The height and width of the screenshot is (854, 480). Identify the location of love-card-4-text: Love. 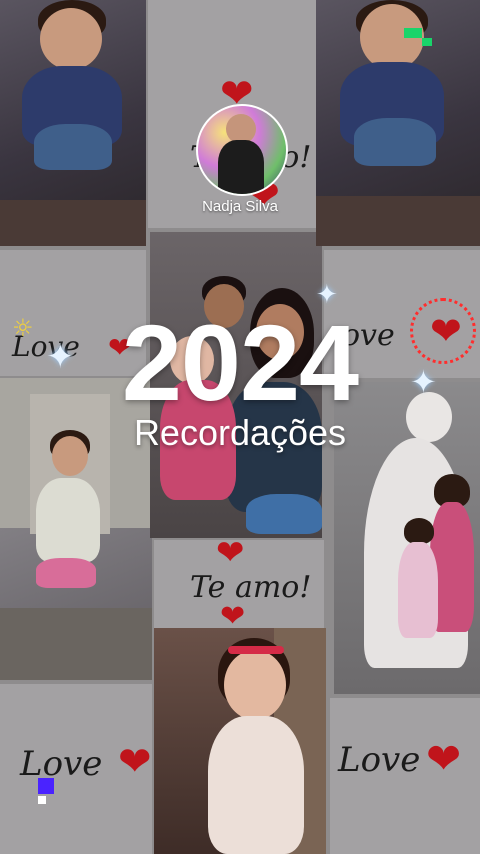
(379, 760).